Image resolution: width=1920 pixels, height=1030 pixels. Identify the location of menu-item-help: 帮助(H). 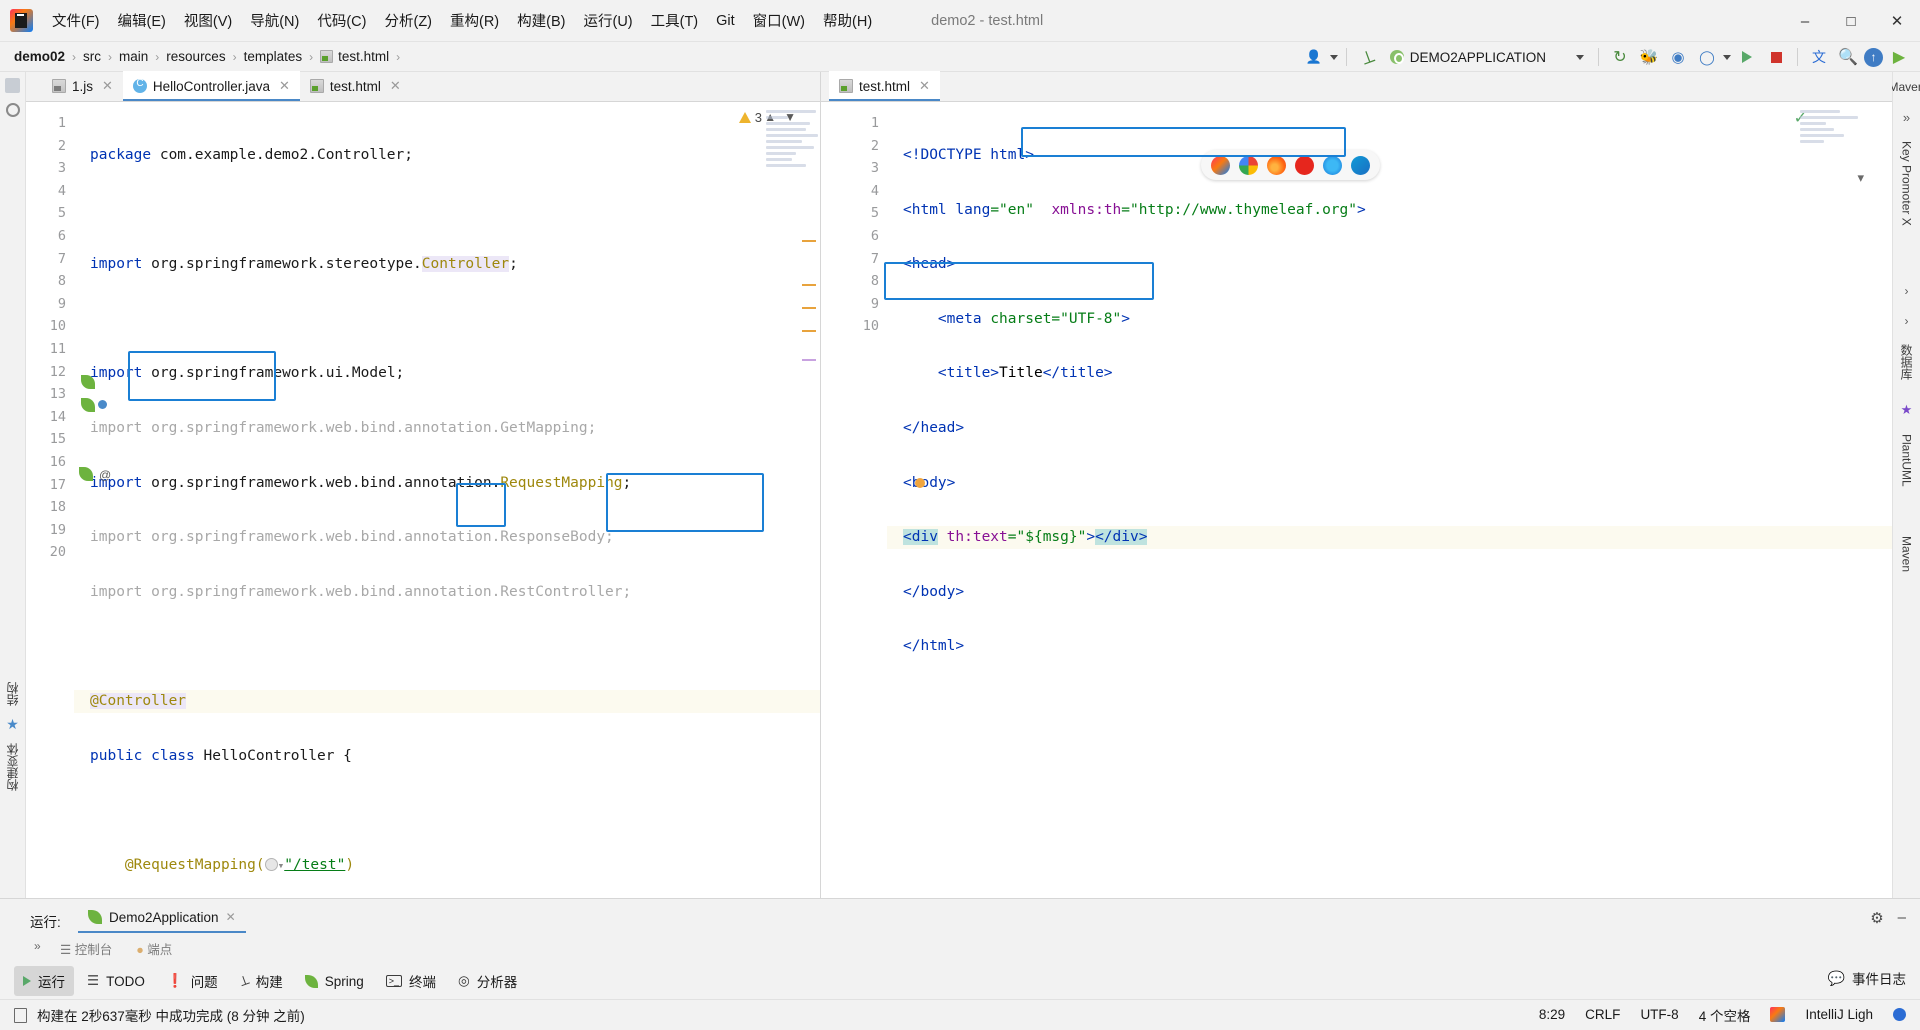
(847, 20).